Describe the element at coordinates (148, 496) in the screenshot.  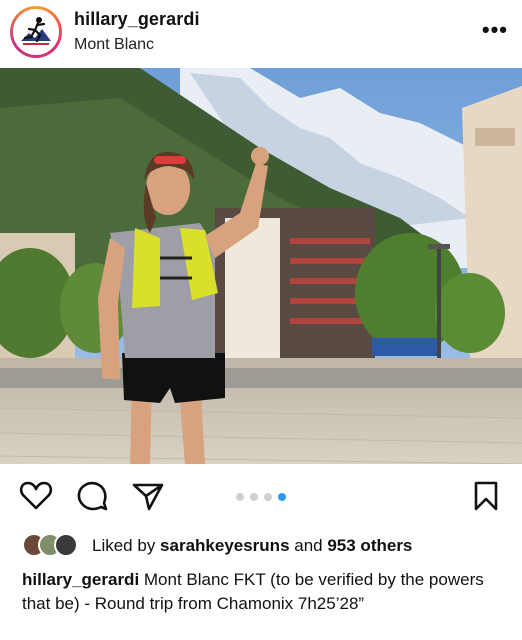
I see `send-icon` at that location.